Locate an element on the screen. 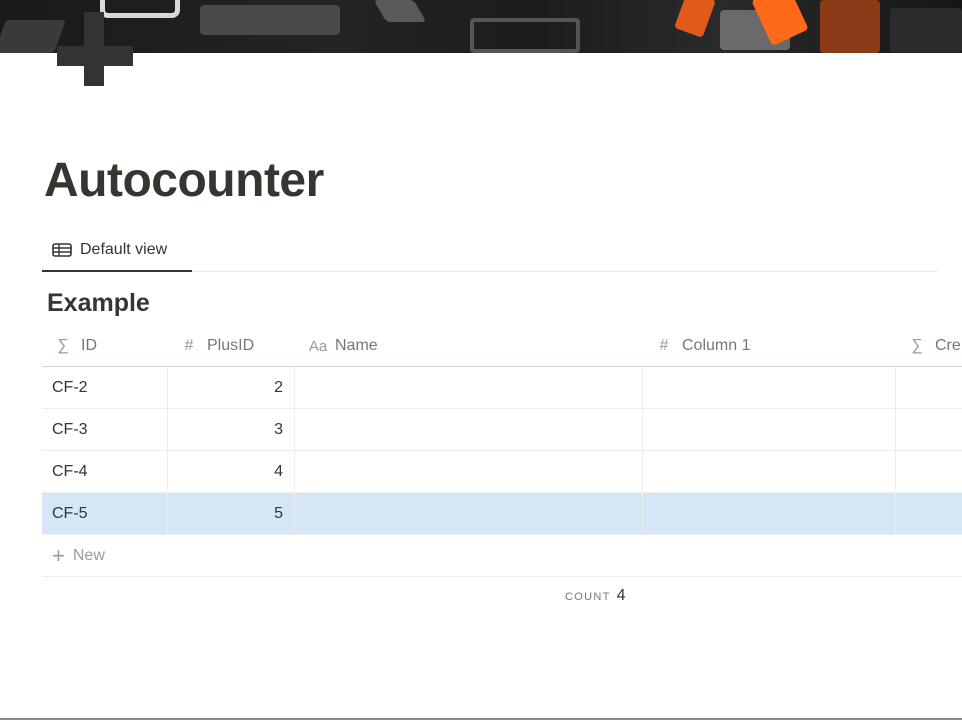 Image resolution: width=962 pixels, height=720 pixels. cell-plusid: 2 is located at coordinates (231, 387).